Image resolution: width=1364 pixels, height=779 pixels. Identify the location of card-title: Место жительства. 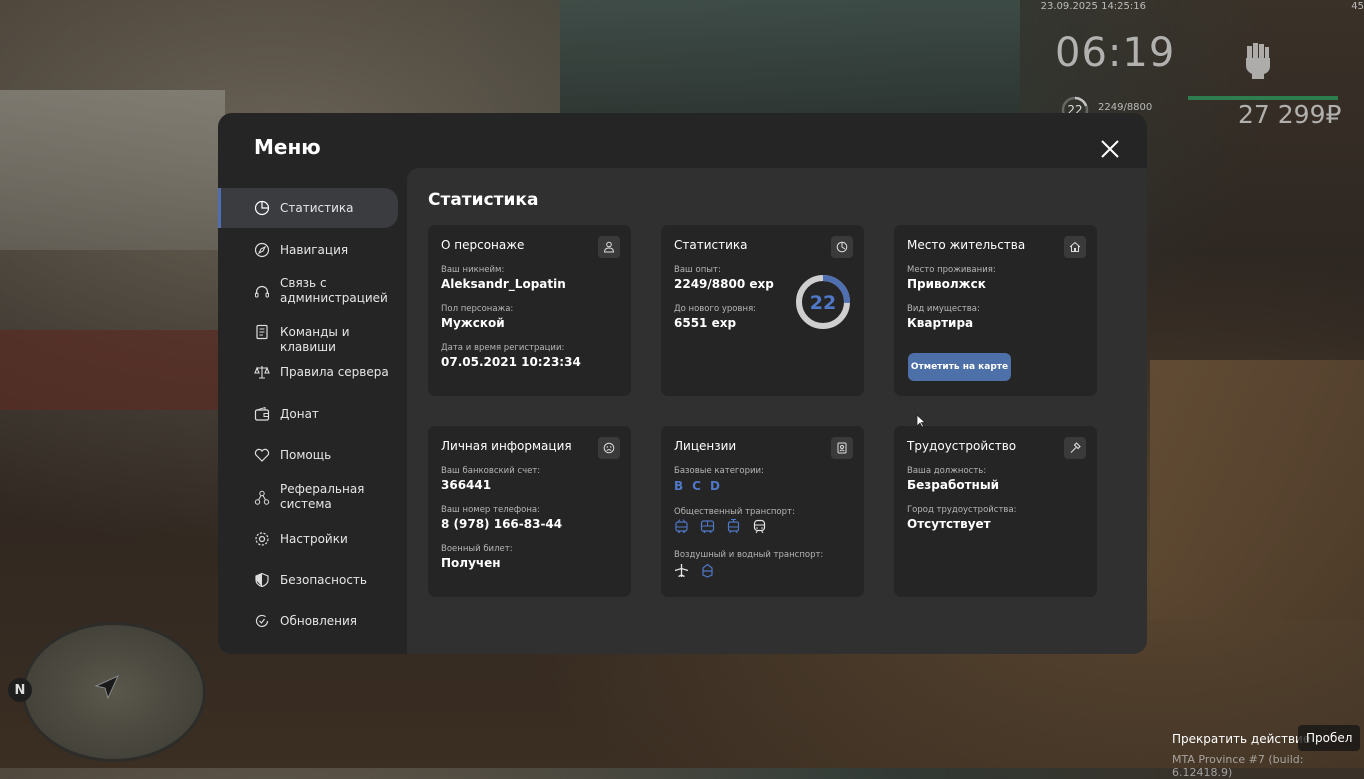
(966, 245).